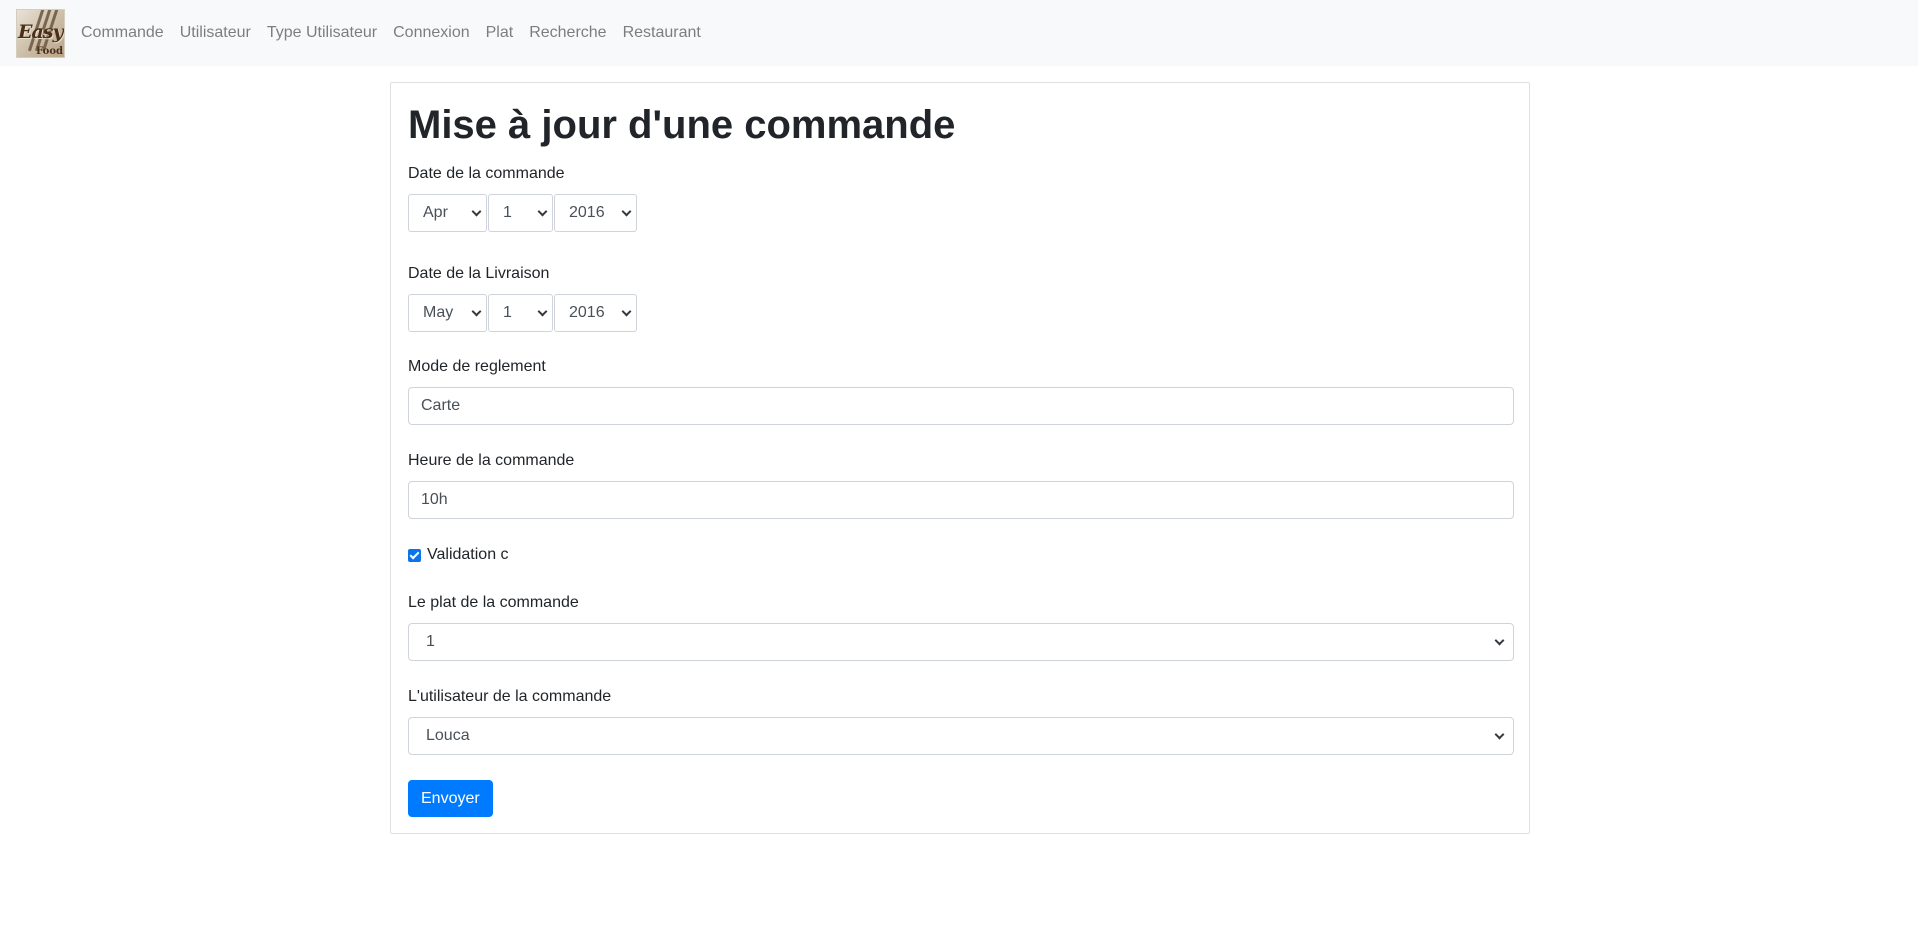 Image resolution: width=1918 pixels, height=936 pixels. I want to click on delivery-date-selects: May 1 2016, so click(522, 313).